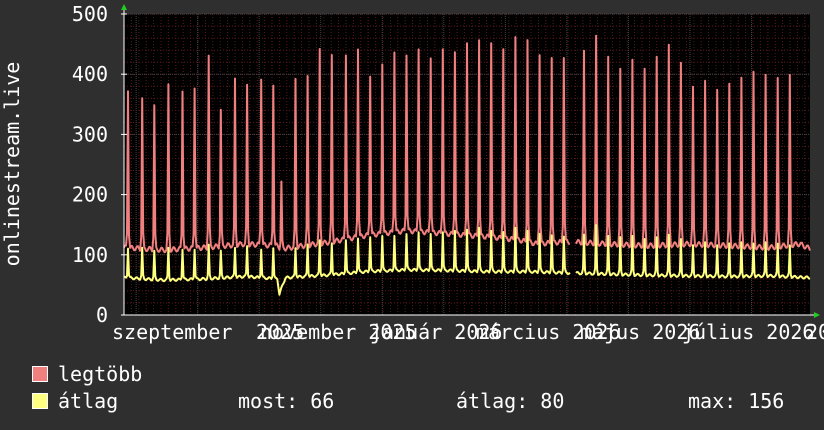 This screenshot has width=824, height=430. I want to click on legend-label-avg: átlag, so click(88, 401).